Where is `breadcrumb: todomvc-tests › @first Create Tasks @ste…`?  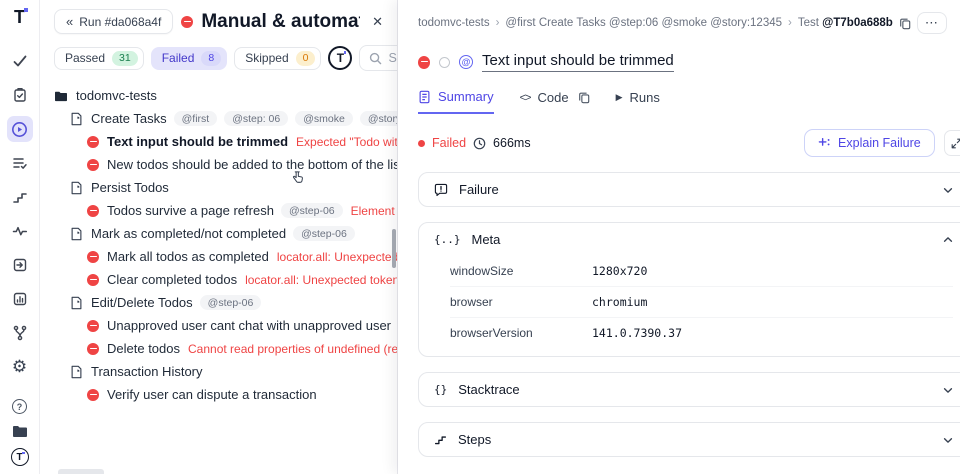
breadcrumb: todomvc-tests › @first Create Tasks @ste… is located at coordinates (689, 23).